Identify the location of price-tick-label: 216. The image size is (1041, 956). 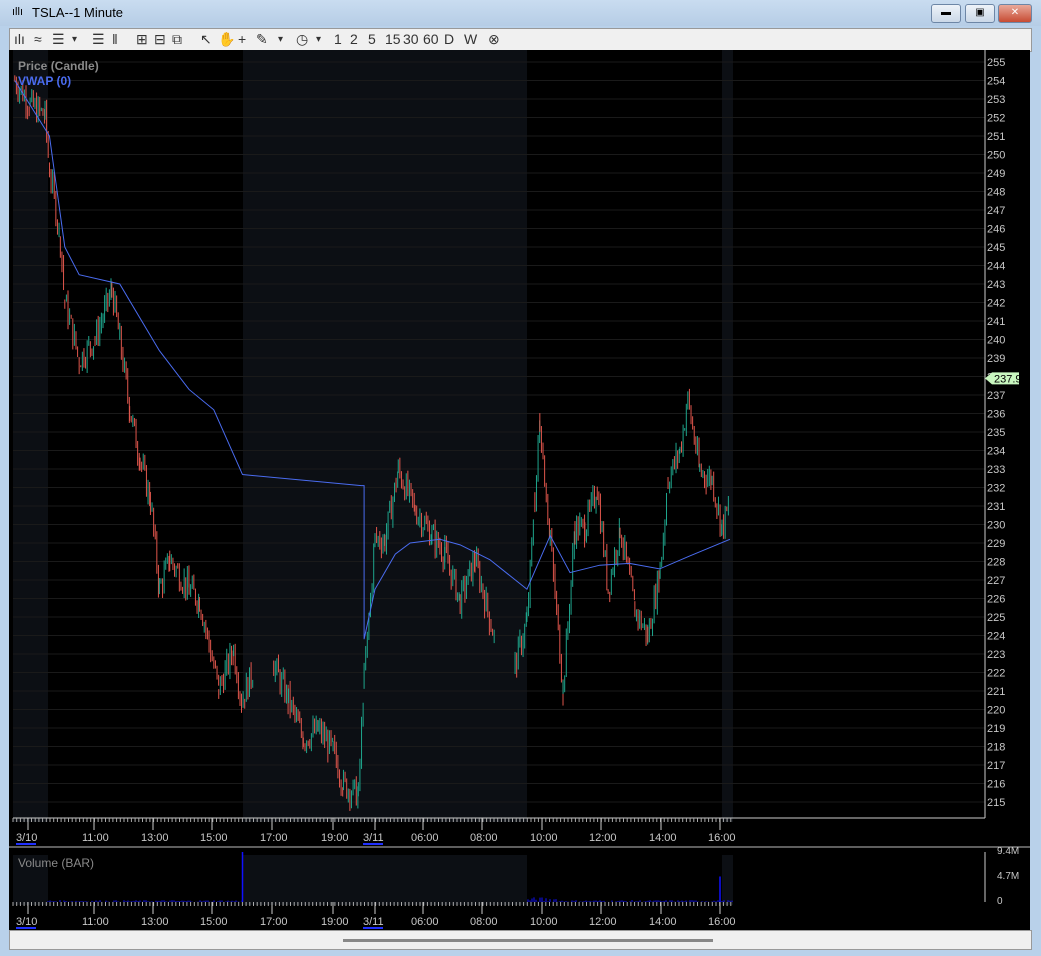
(996, 785).